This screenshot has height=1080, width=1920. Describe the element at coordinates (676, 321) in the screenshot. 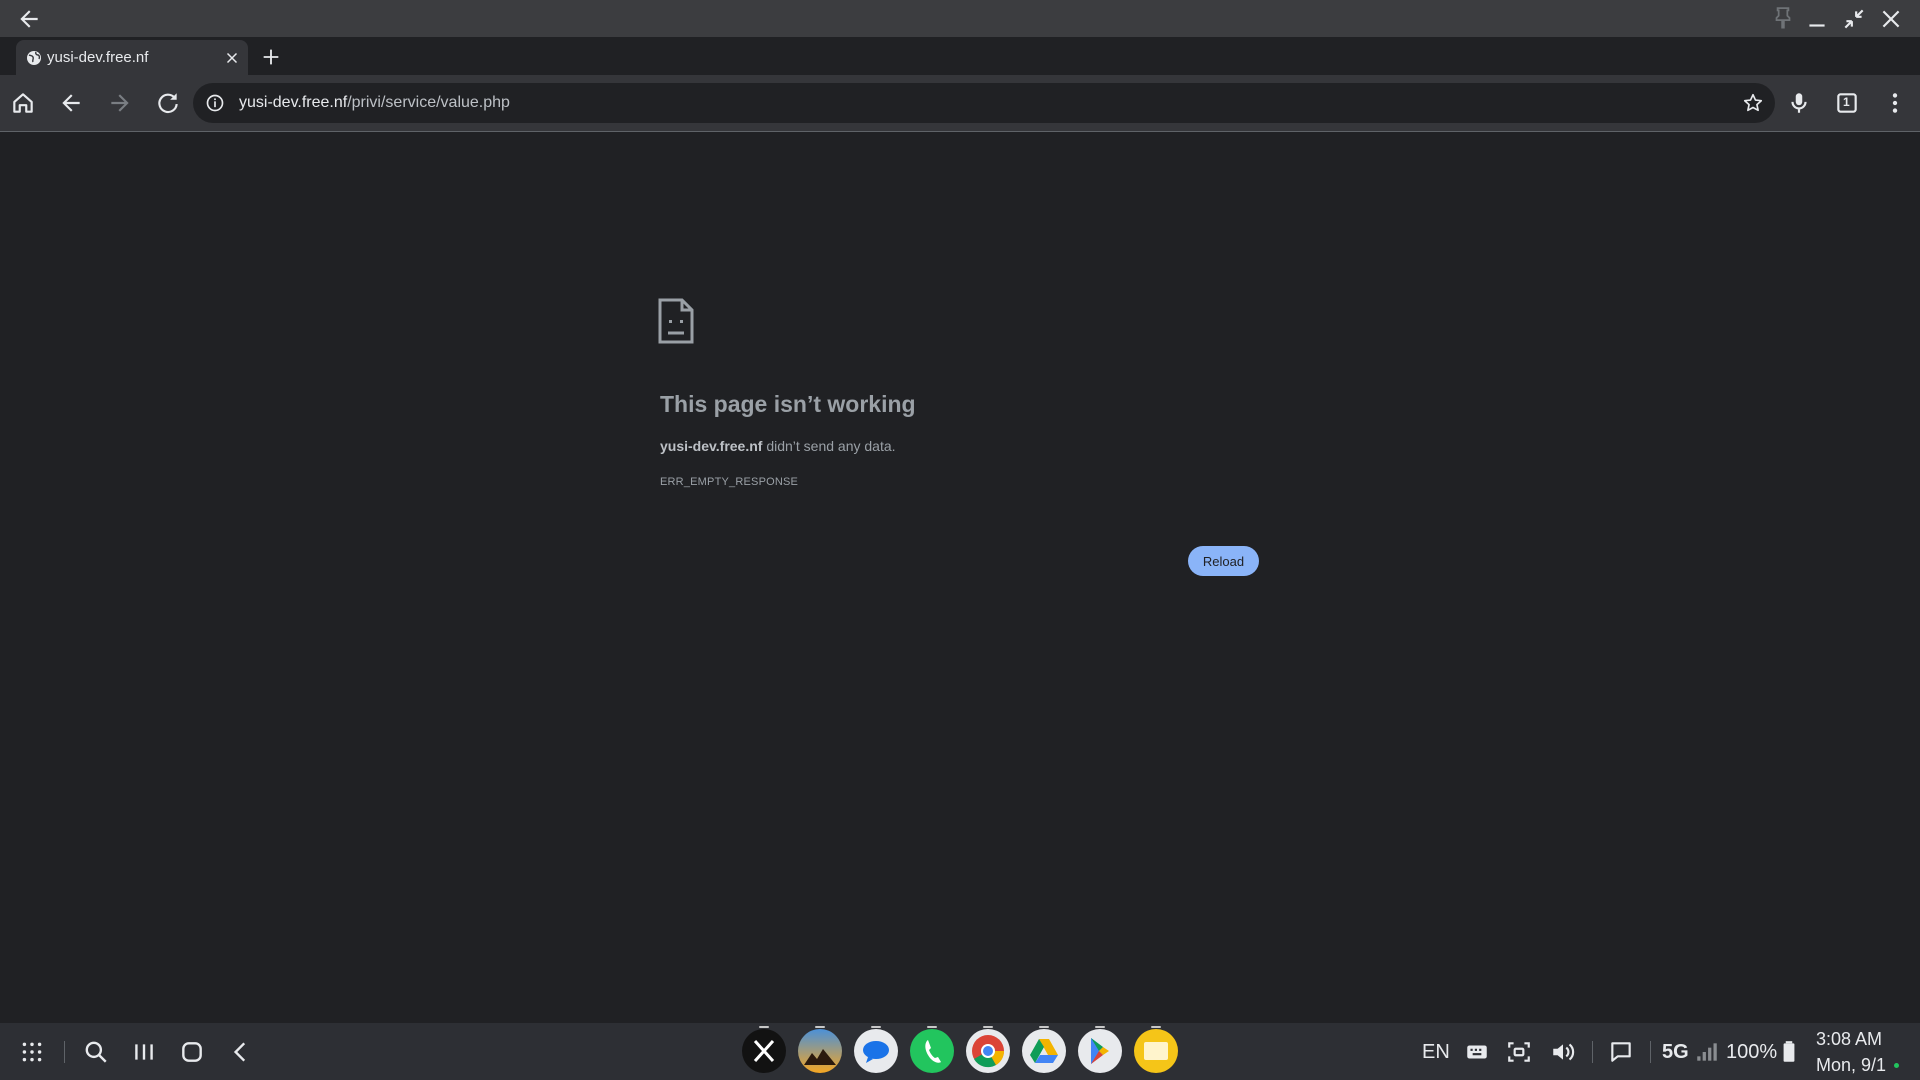

I see `sad-page-icon` at that location.